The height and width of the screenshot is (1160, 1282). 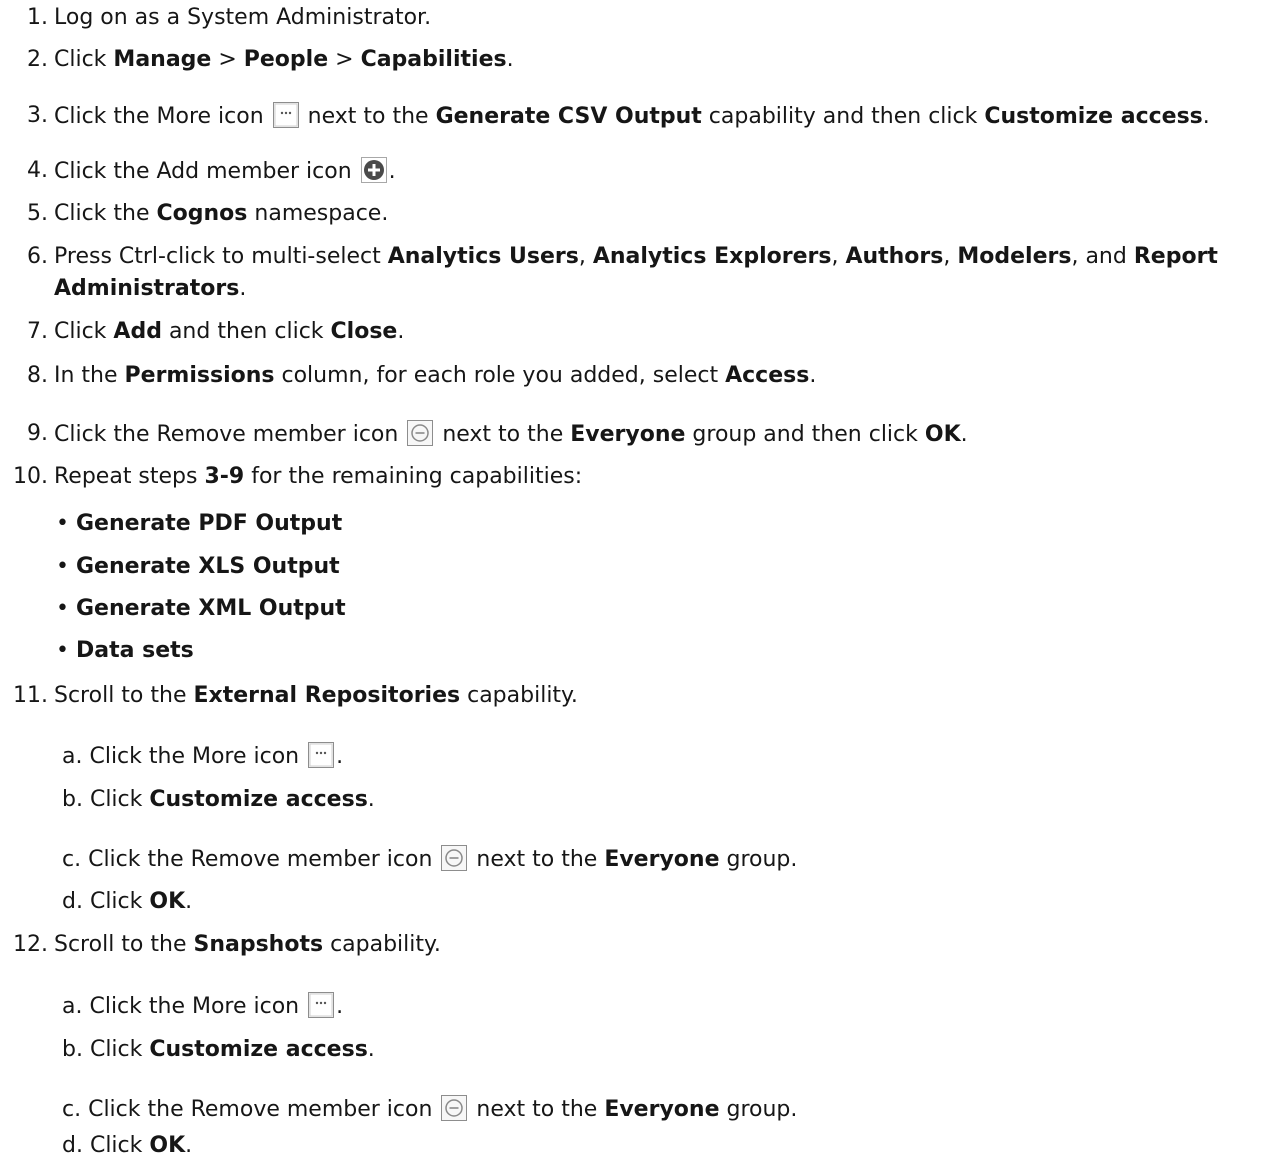 I want to click on ui-term: Analytics Explorers, so click(x=712, y=256).